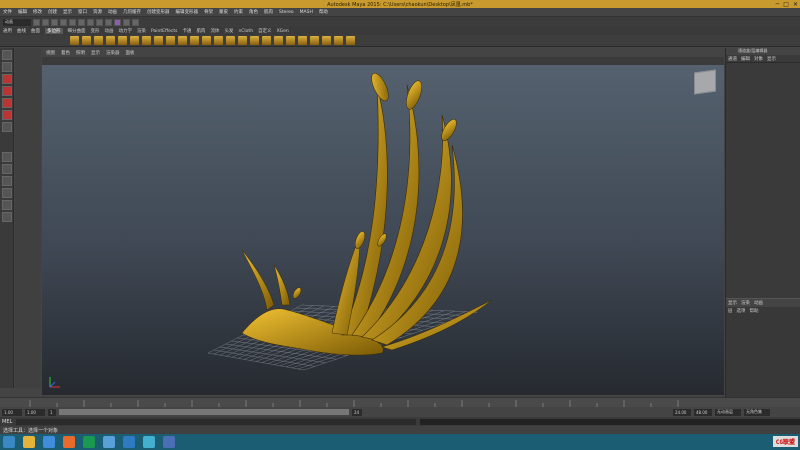 The width and height of the screenshot is (800, 450). What do you see at coordinates (126, 22) in the screenshot?
I see `ipr-render-icon` at bounding box center [126, 22].